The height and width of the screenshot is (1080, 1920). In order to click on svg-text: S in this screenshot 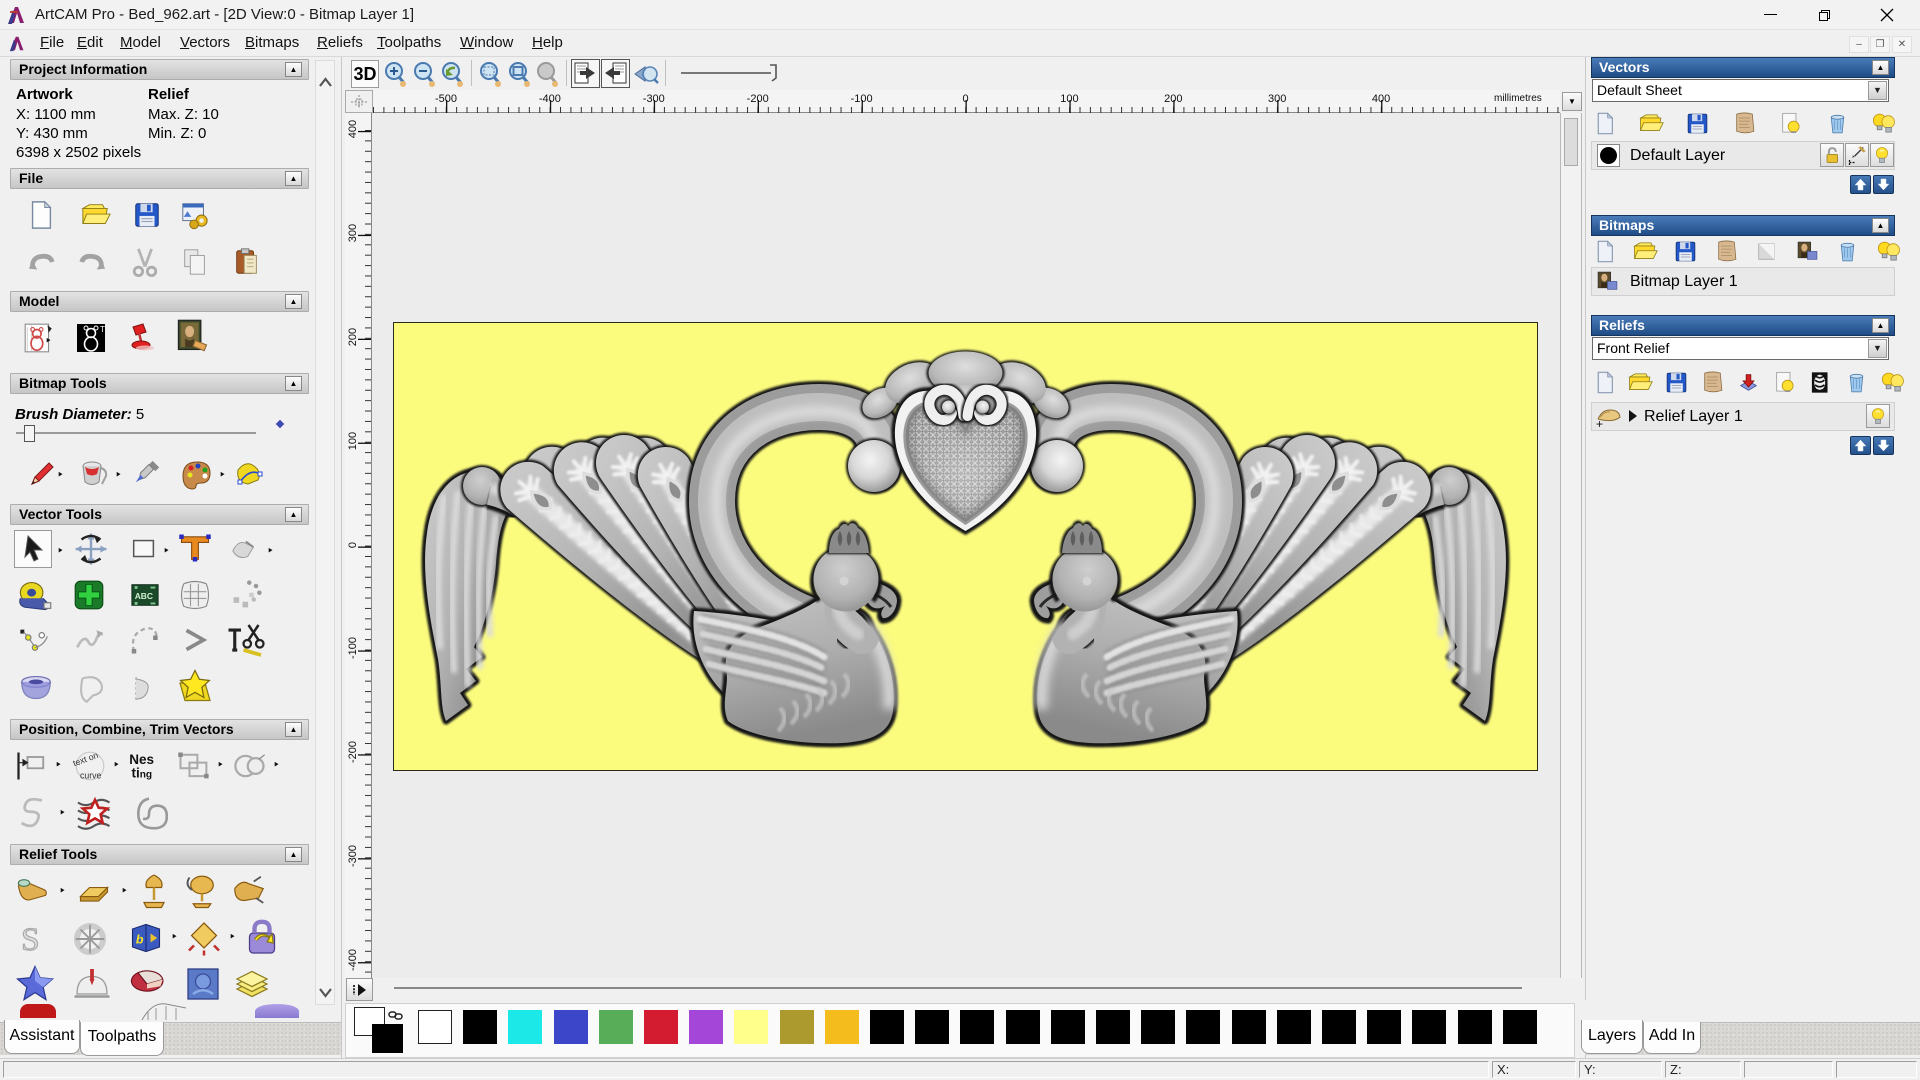, I will do `click(30, 939)`.